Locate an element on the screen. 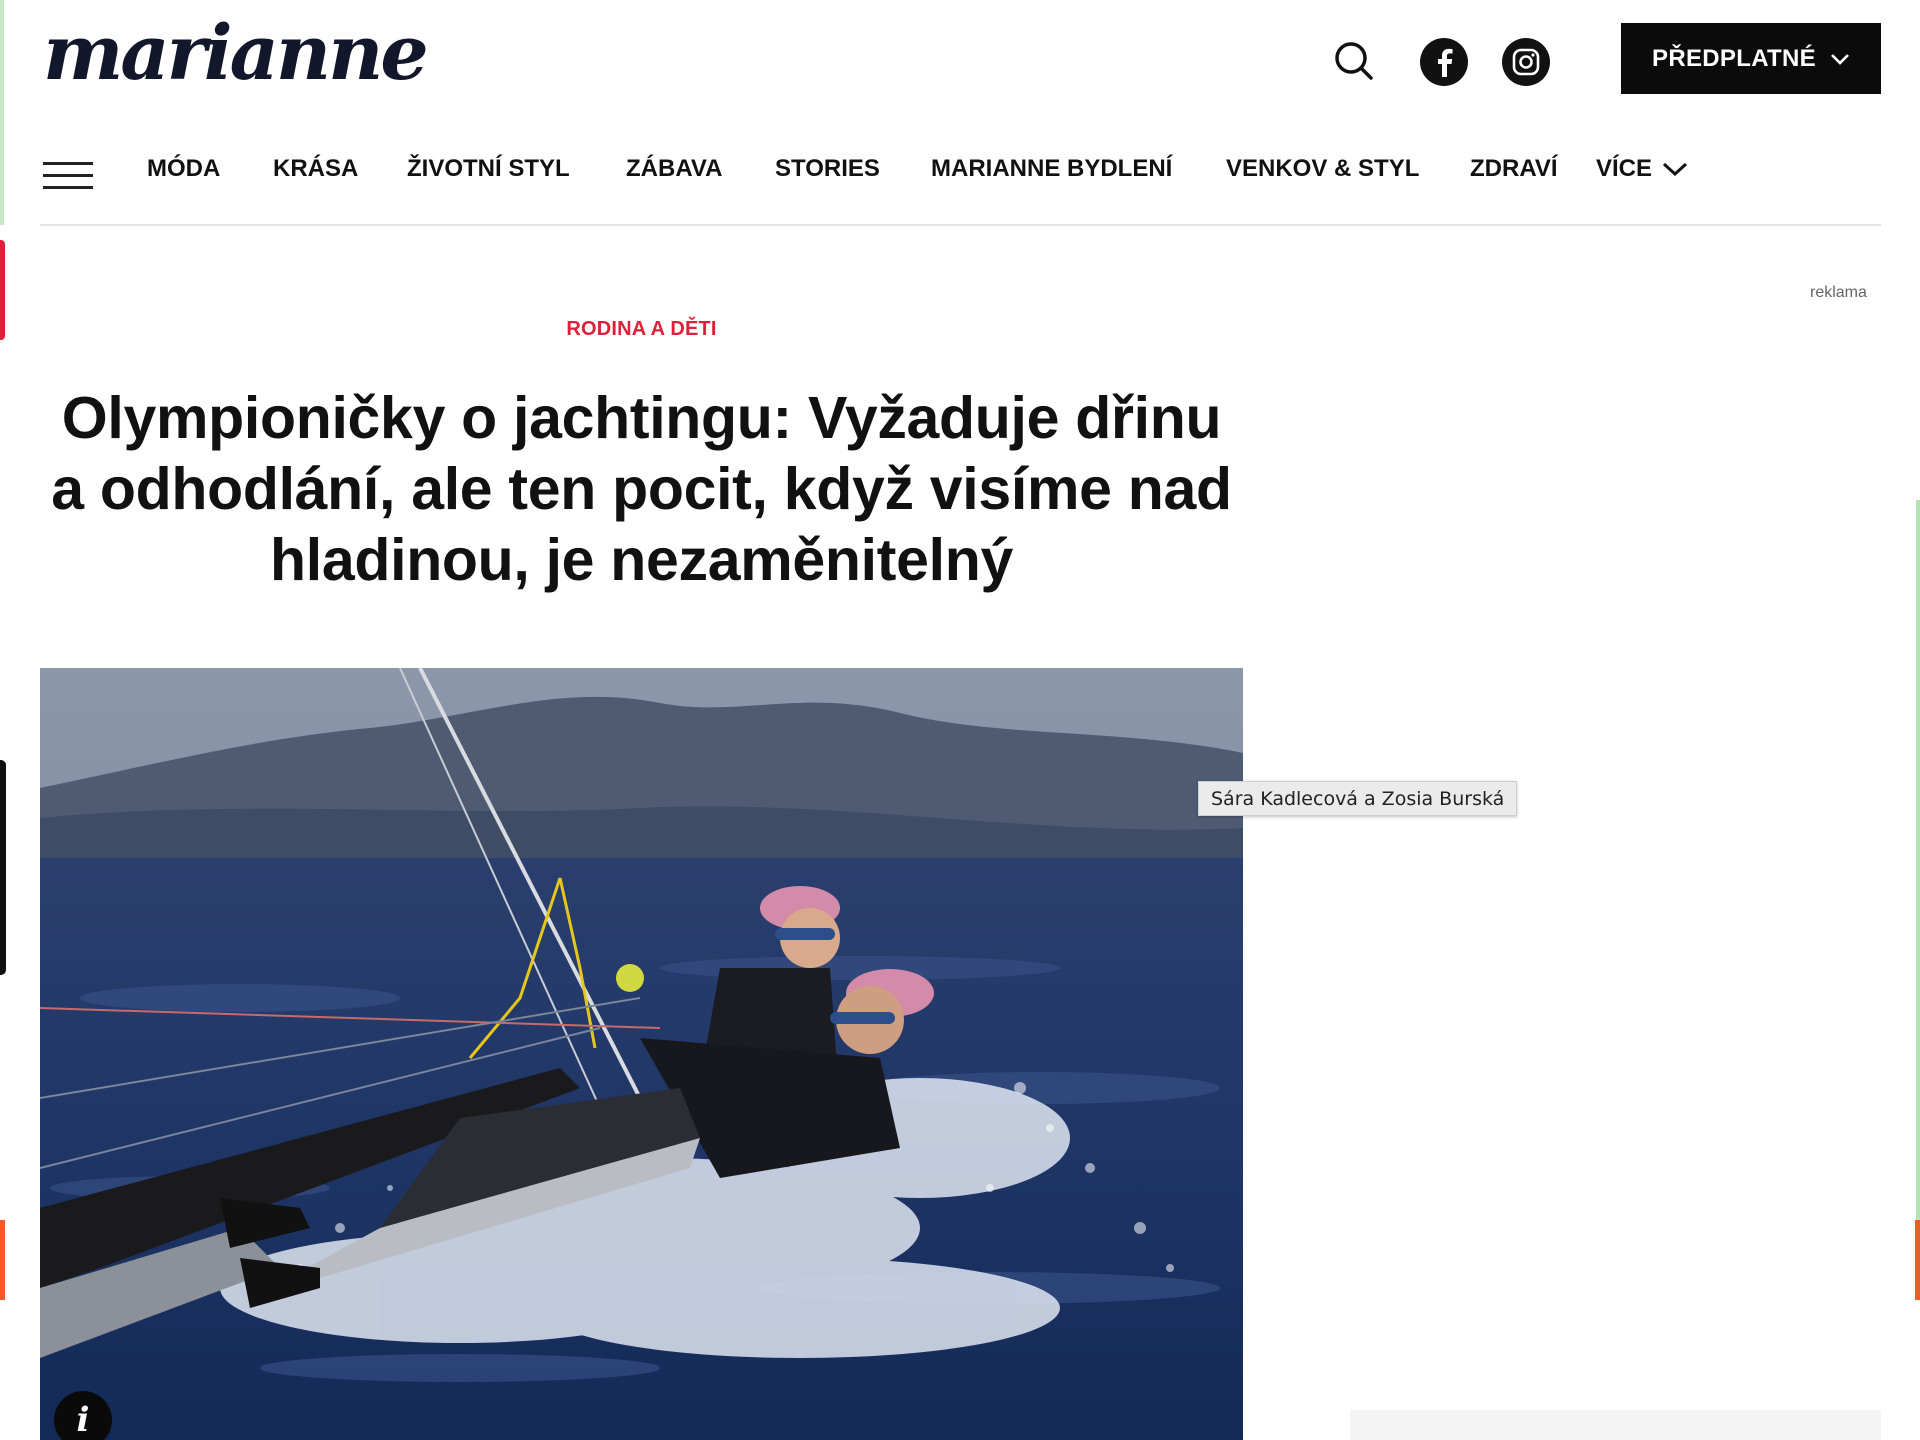  facebook-button is located at coordinates (1444, 62).